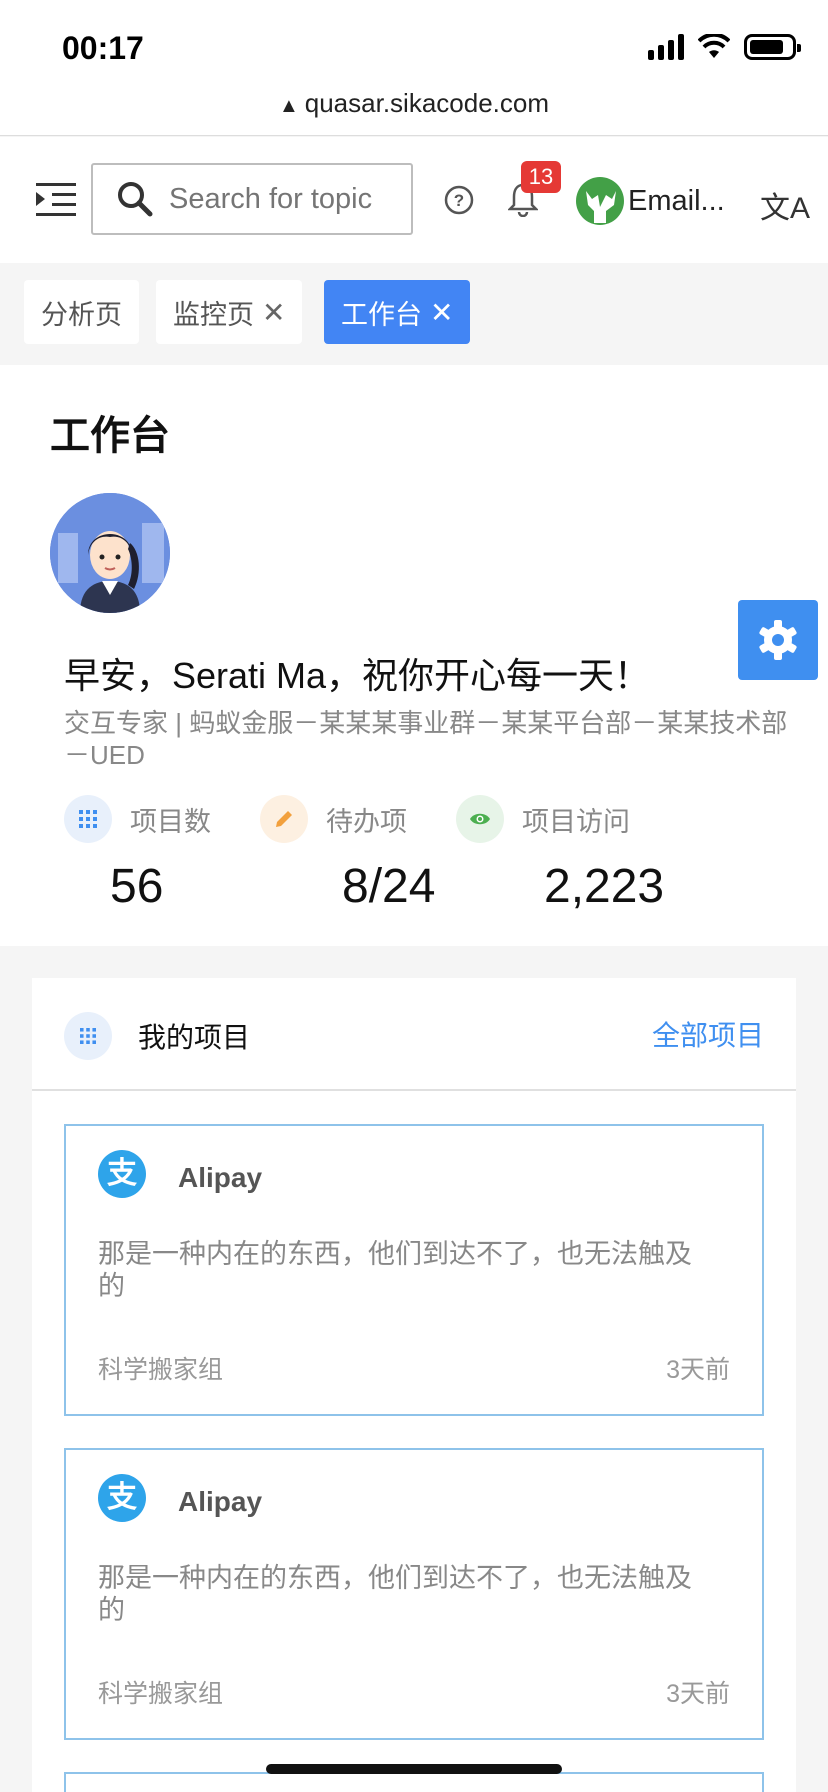  I want to click on projects-header: 我的项目 全部项目, so click(414, 1034).